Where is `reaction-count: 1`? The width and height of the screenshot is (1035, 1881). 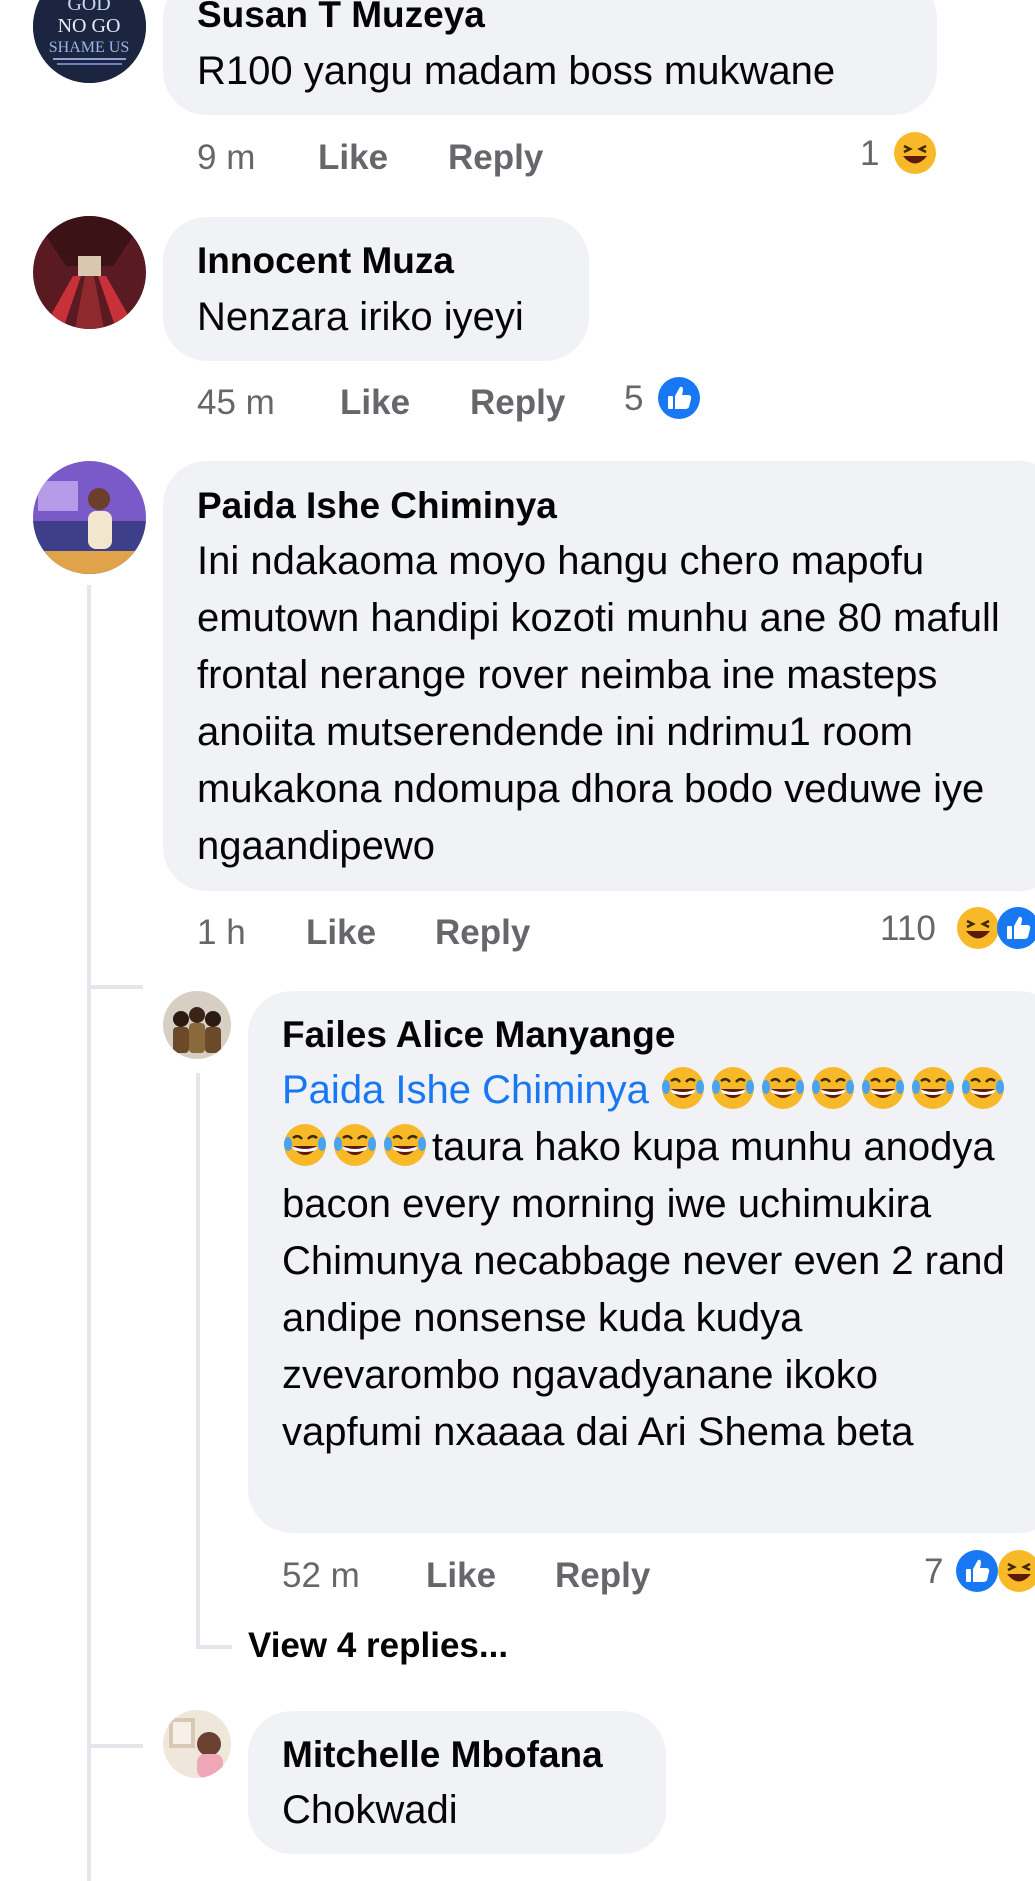 reaction-count: 1 is located at coordinates (869, 154).